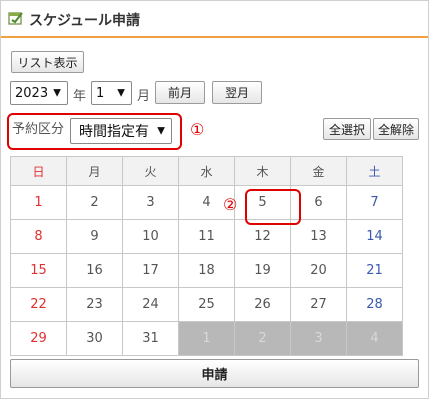 Image resolution: width=429 pixels, height=399 pixels. I want to click on calendar-day-cell: 23, so click(94, 304).